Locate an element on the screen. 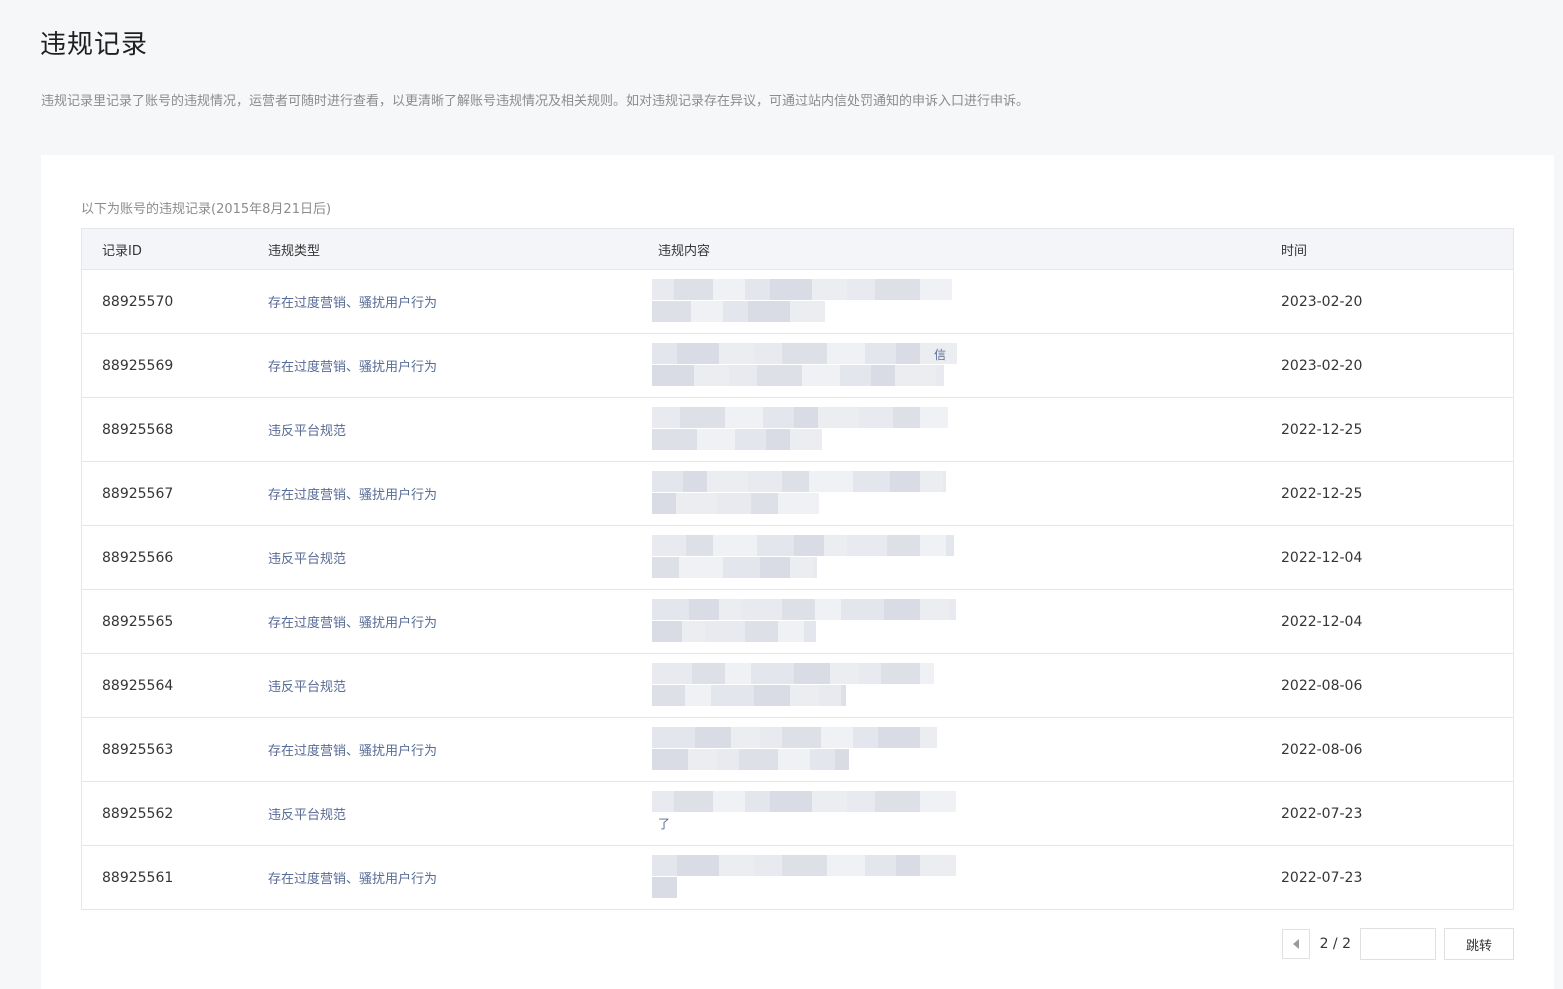 This screenshot has height=989, width=1563. record-id: 88925566 is located at coordinates (138, 557).